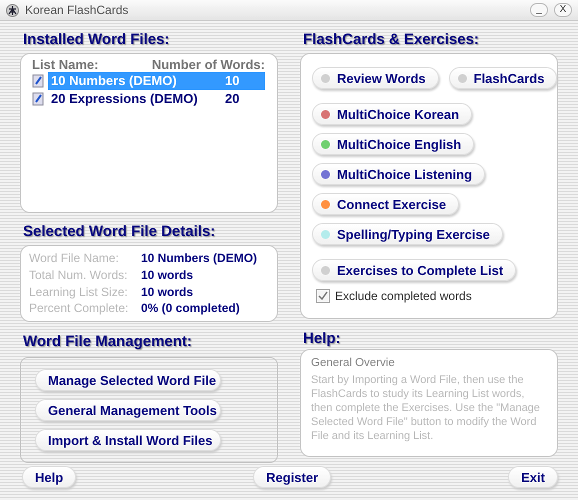 This screenshot has width=578, height=500. I want to click on exercise-button: MultiChoice Listening, so click(399, 174).